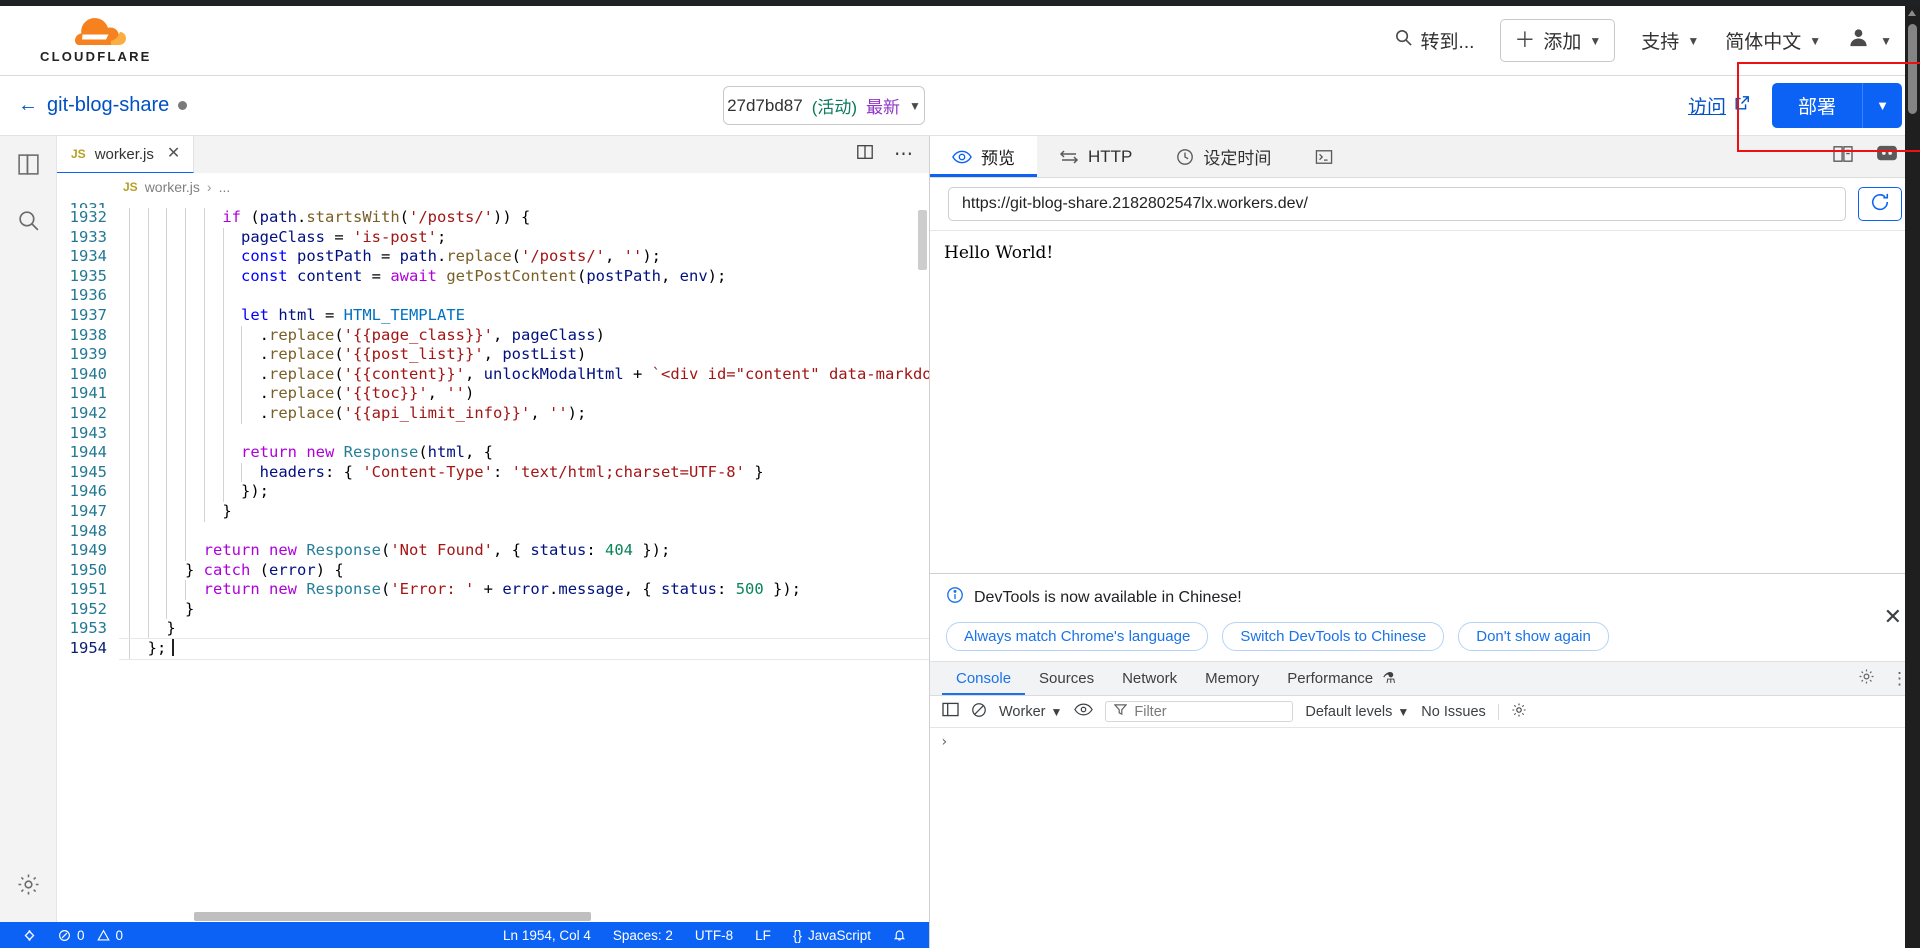  Describe the element at coordinates (28, 887) in the screenshot. I see `settings-gear-icon` at that location.